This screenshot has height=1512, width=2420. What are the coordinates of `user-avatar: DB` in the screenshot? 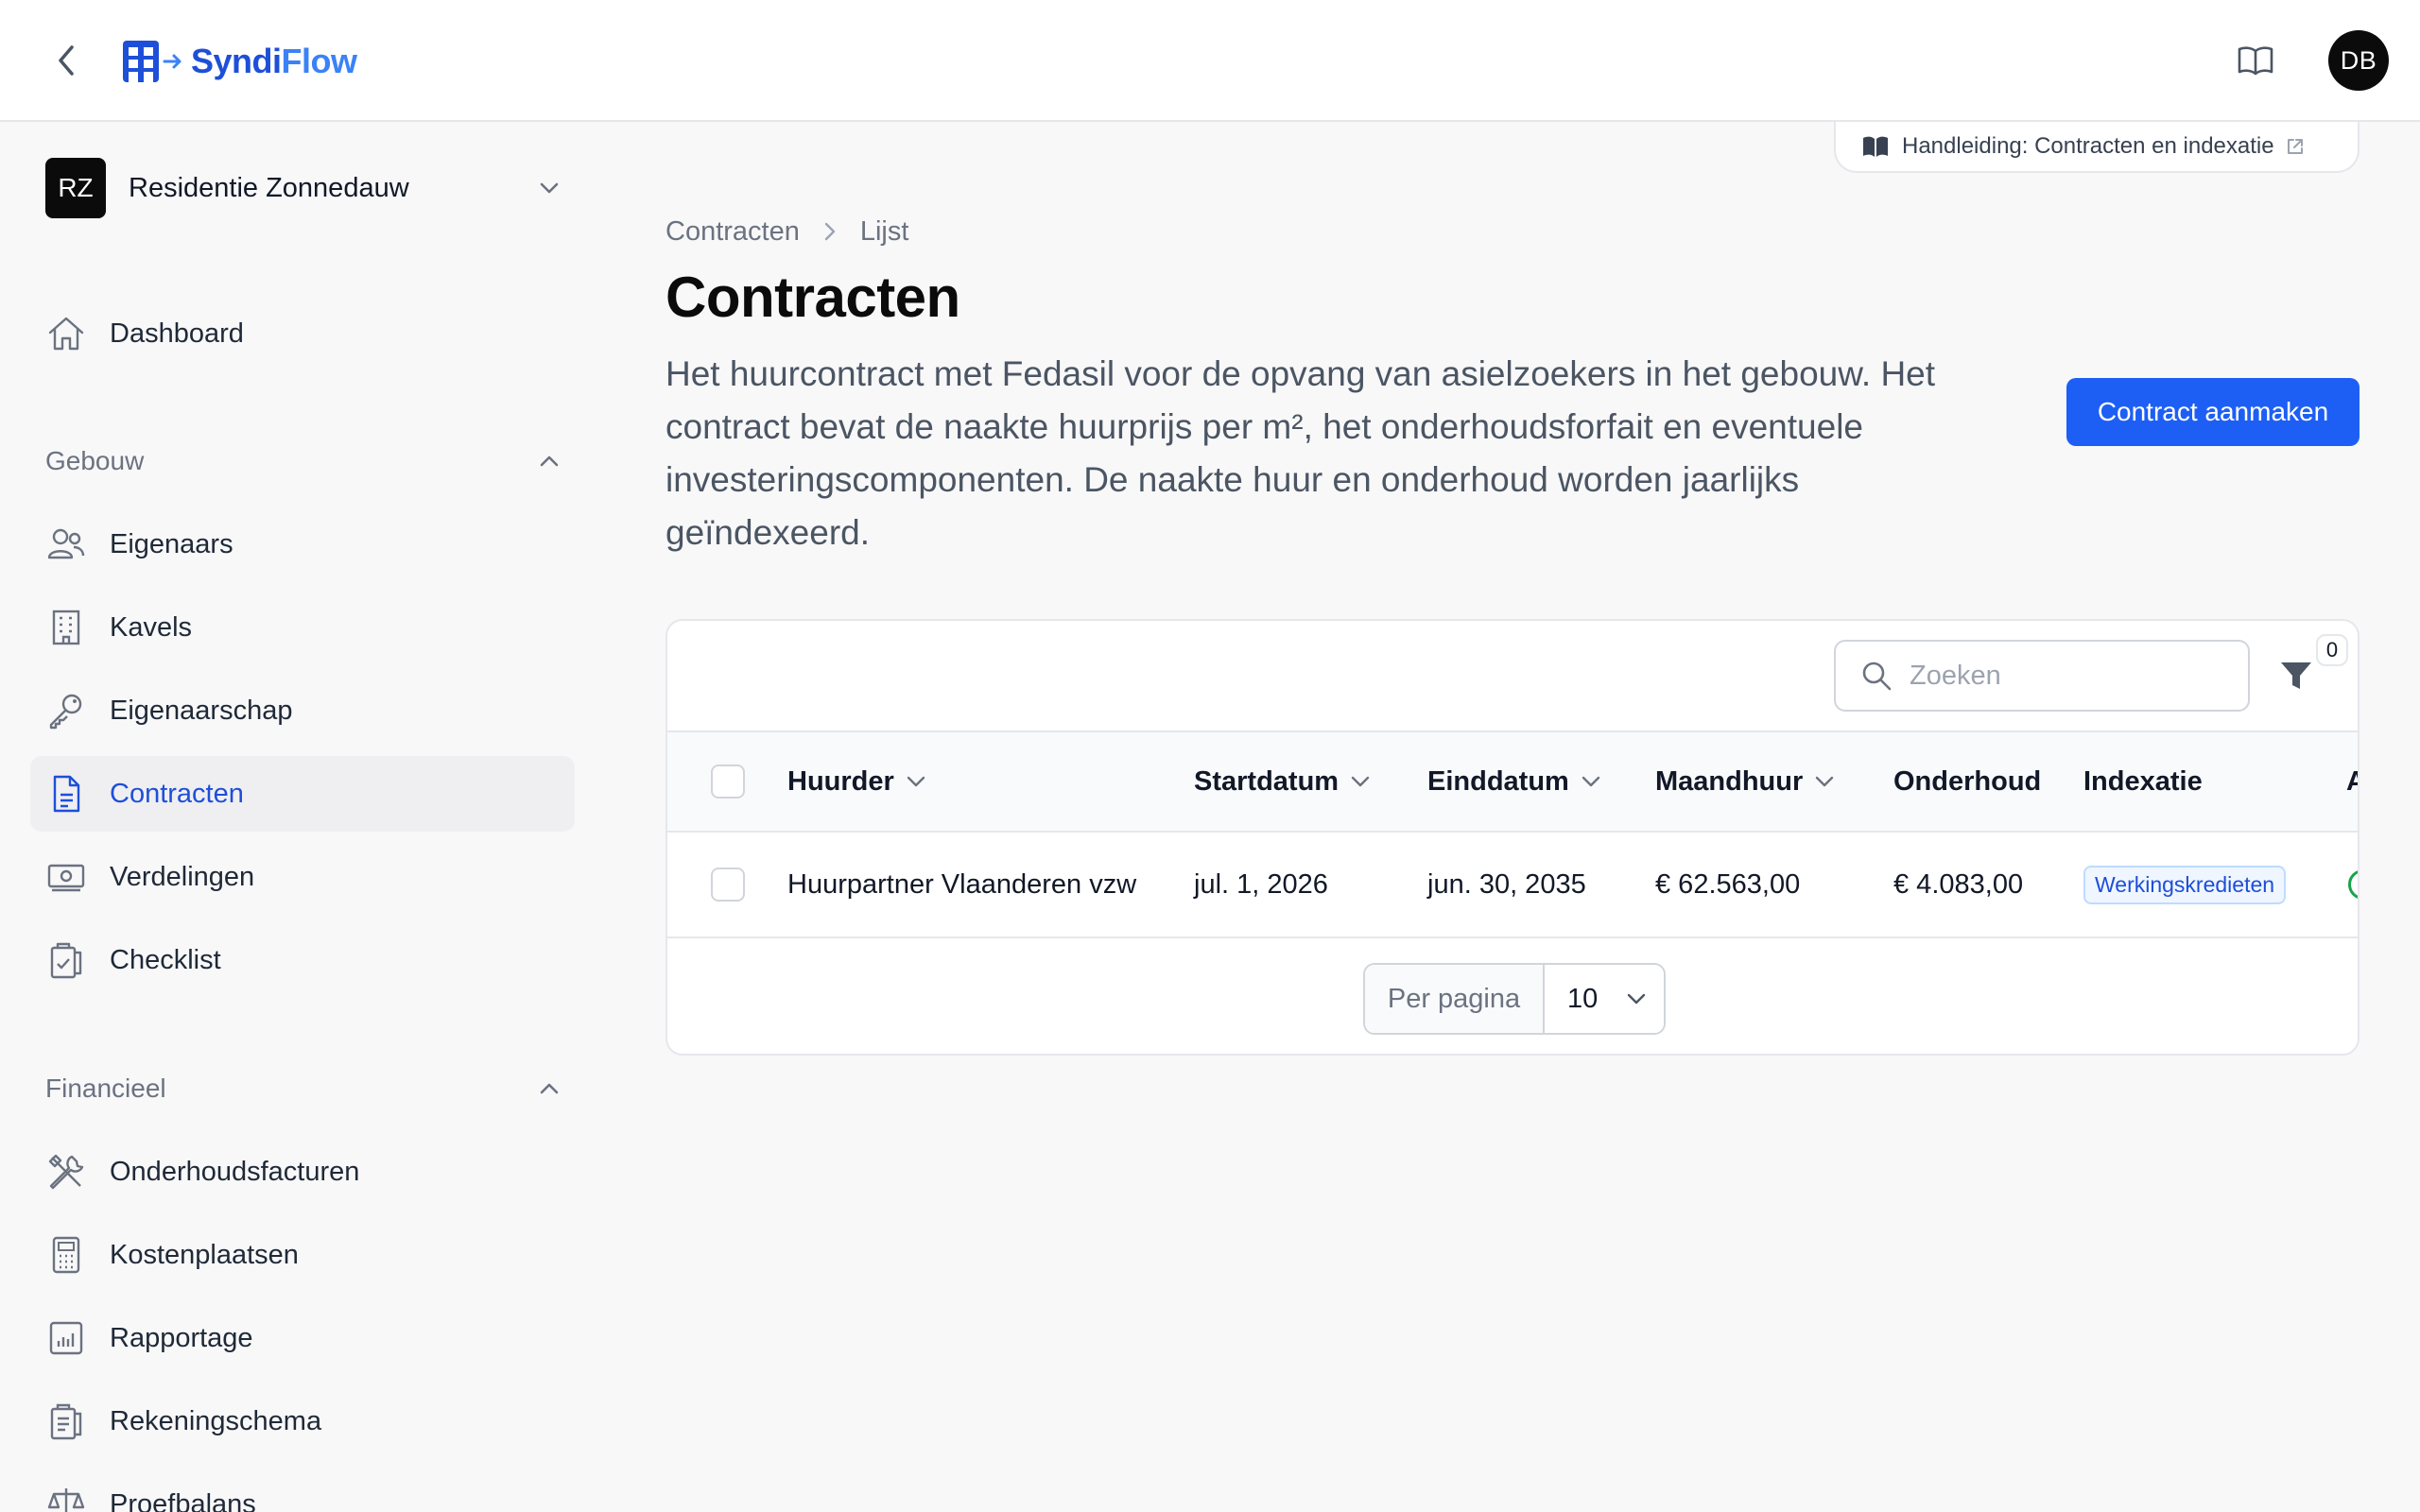 It's located at (2359, 60).